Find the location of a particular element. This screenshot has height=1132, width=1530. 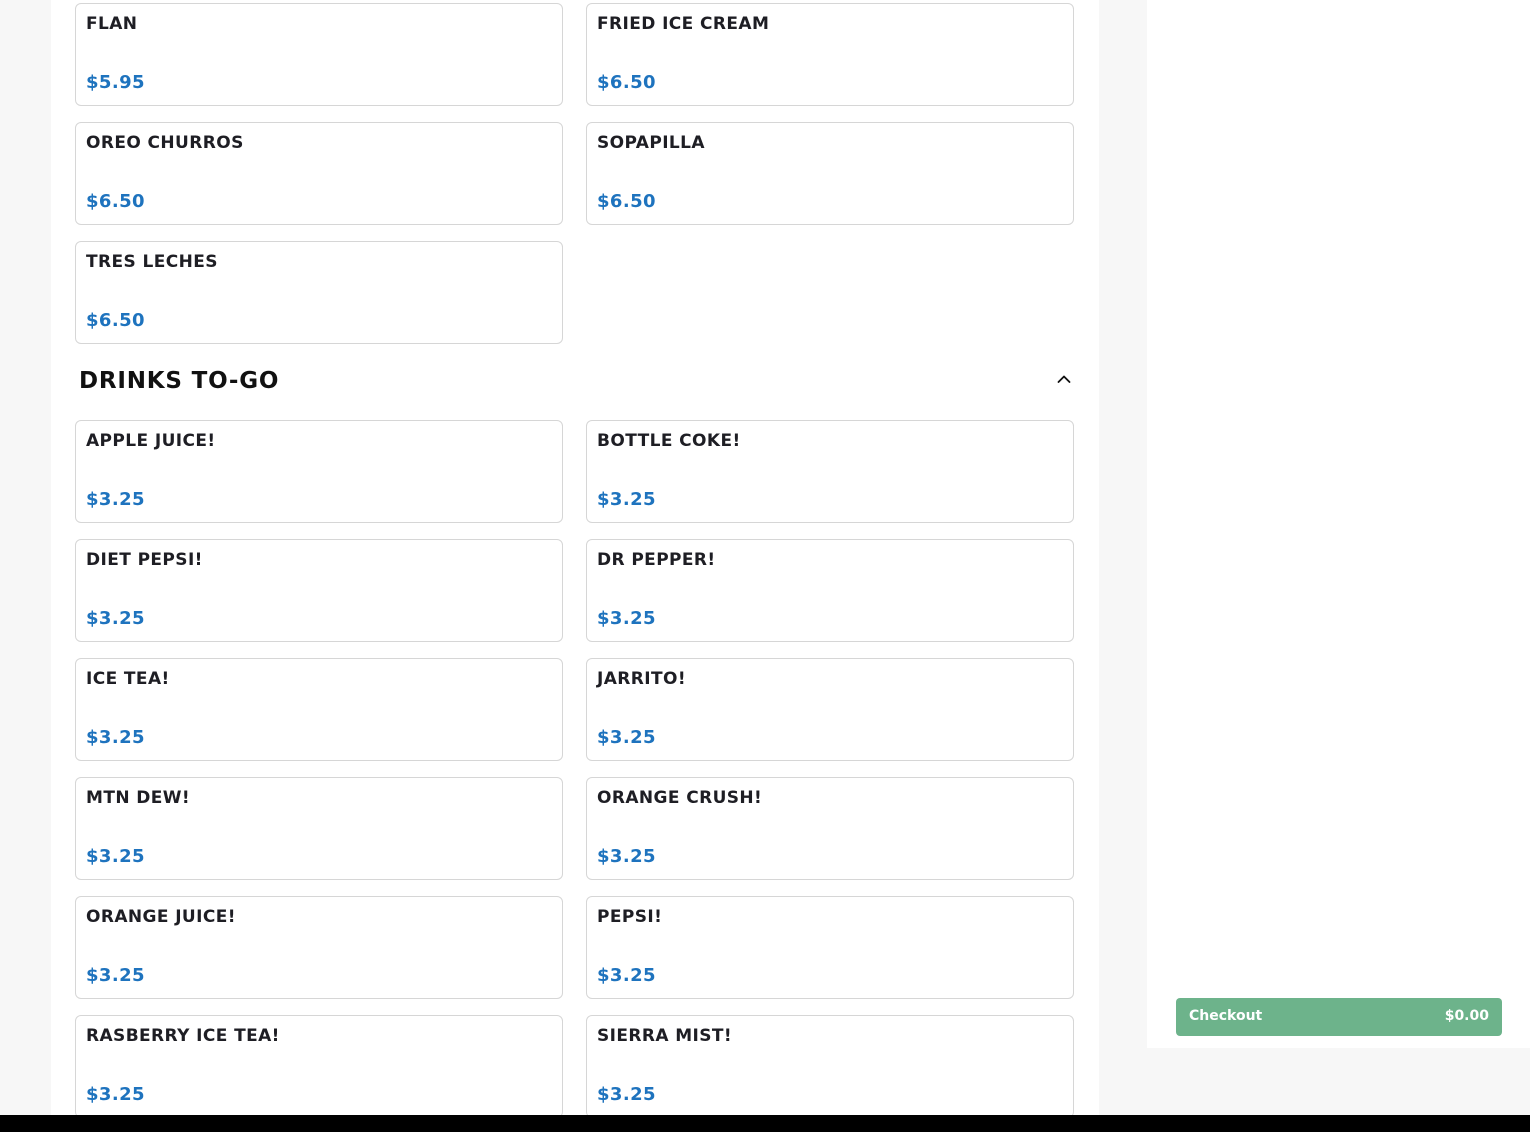

bottom-bar is located at coordinates (765, 1123).